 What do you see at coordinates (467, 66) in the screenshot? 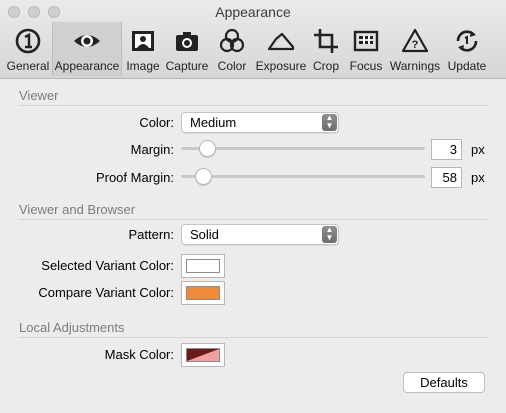
I see `tab-update-label: Update` at bounding box center [467, 66].